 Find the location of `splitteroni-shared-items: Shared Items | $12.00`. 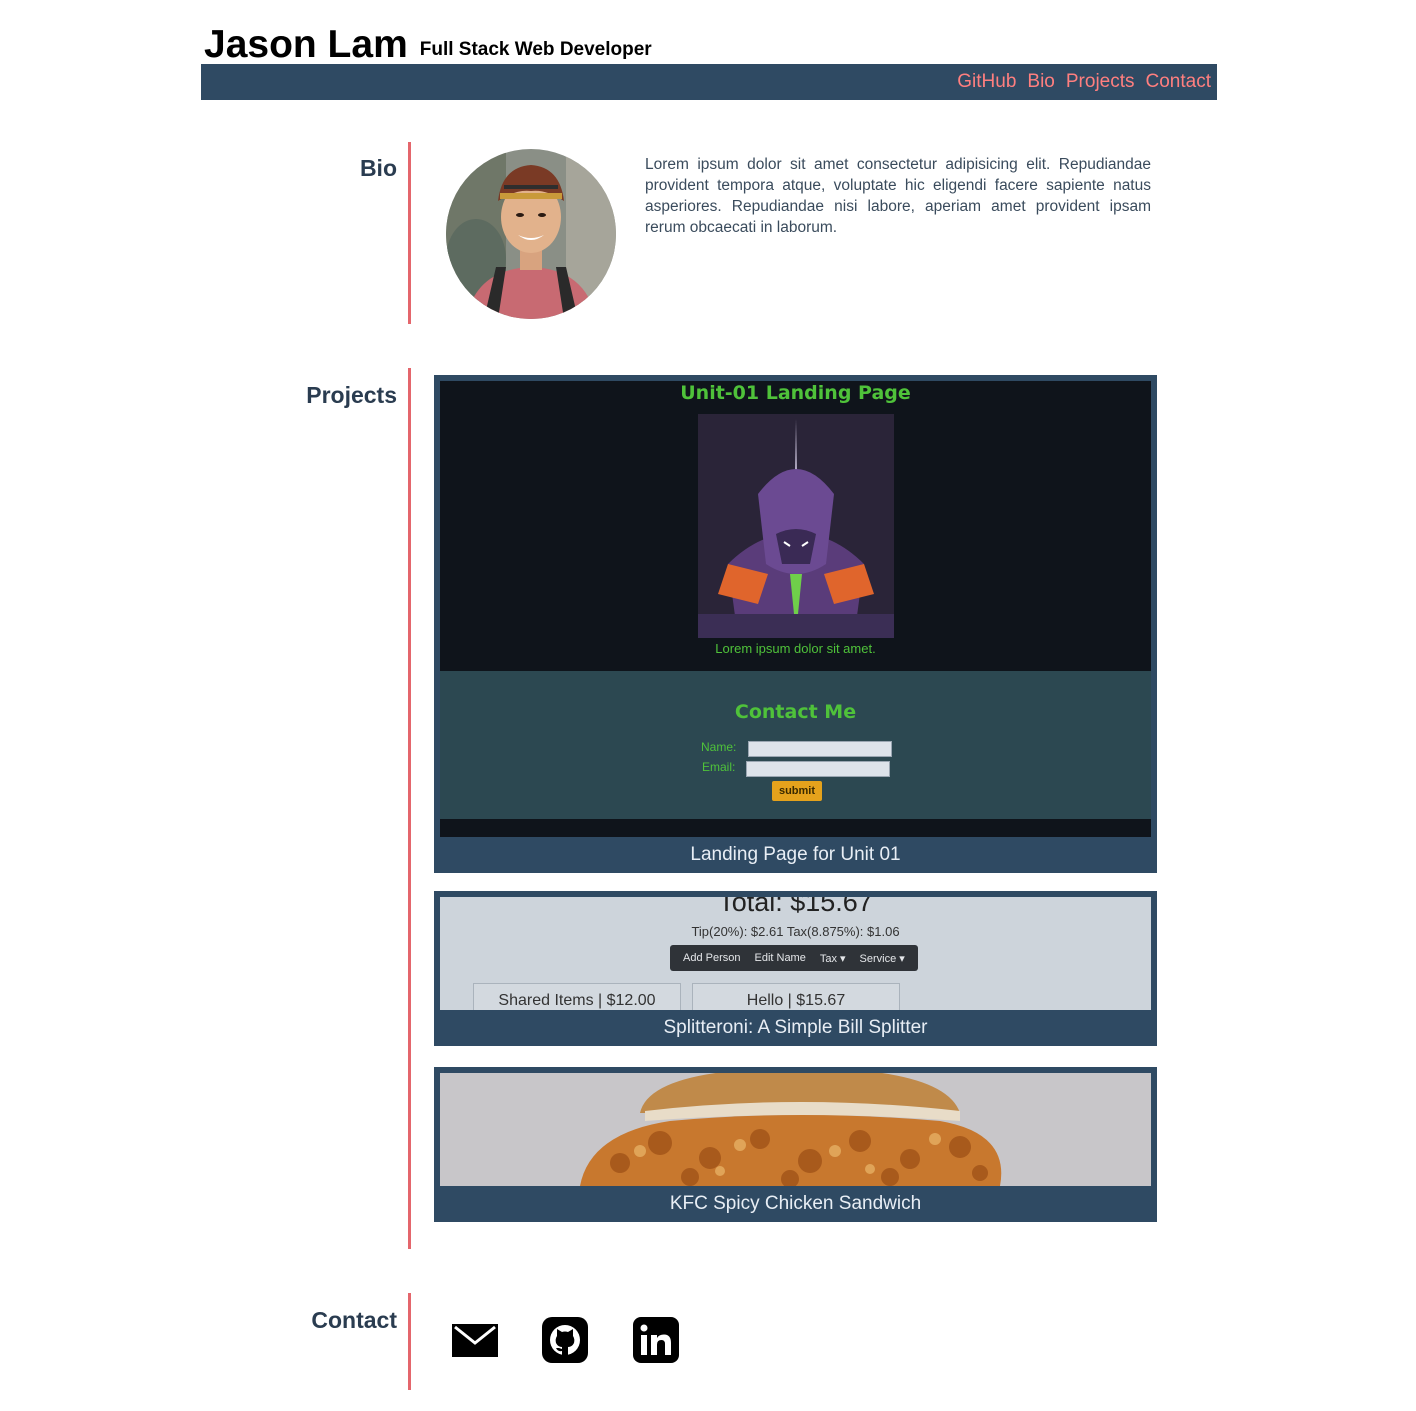

splitteroni-shared-items: Shared Items | $12.00 is located at coordinates (577, 996).